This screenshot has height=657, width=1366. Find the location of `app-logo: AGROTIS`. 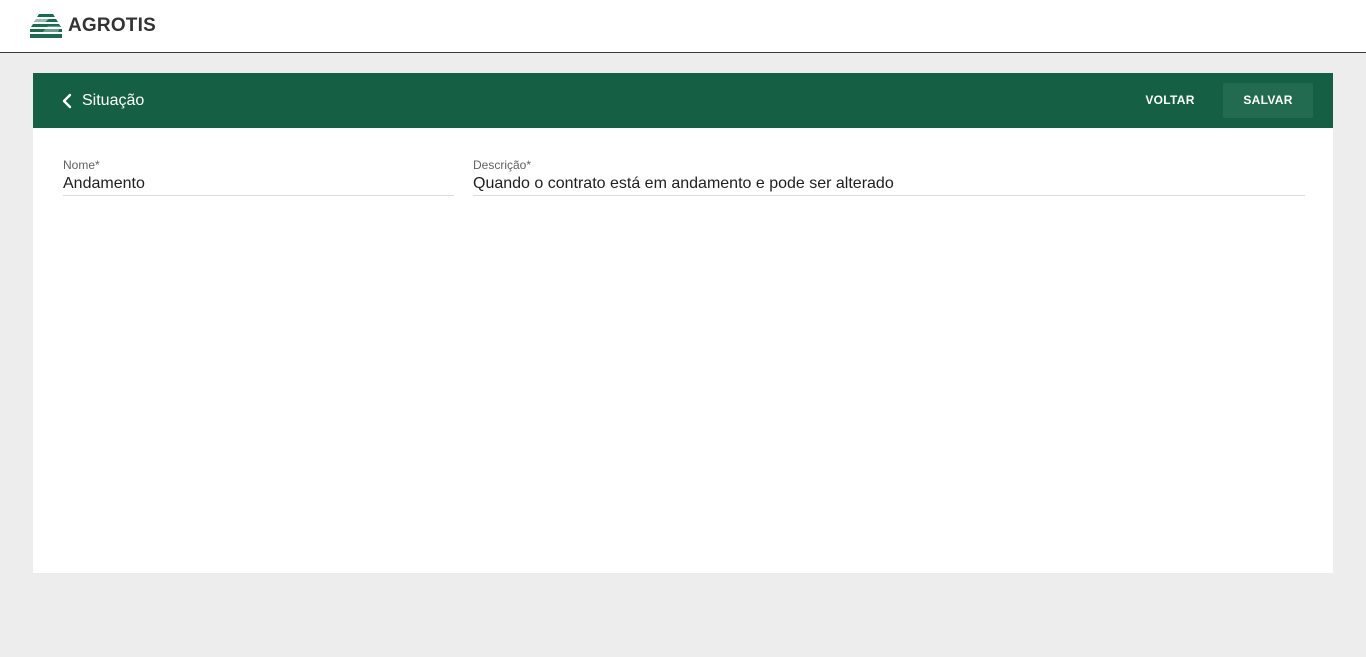

app-logo: AGROTIS is located at coordinates (93, 26).